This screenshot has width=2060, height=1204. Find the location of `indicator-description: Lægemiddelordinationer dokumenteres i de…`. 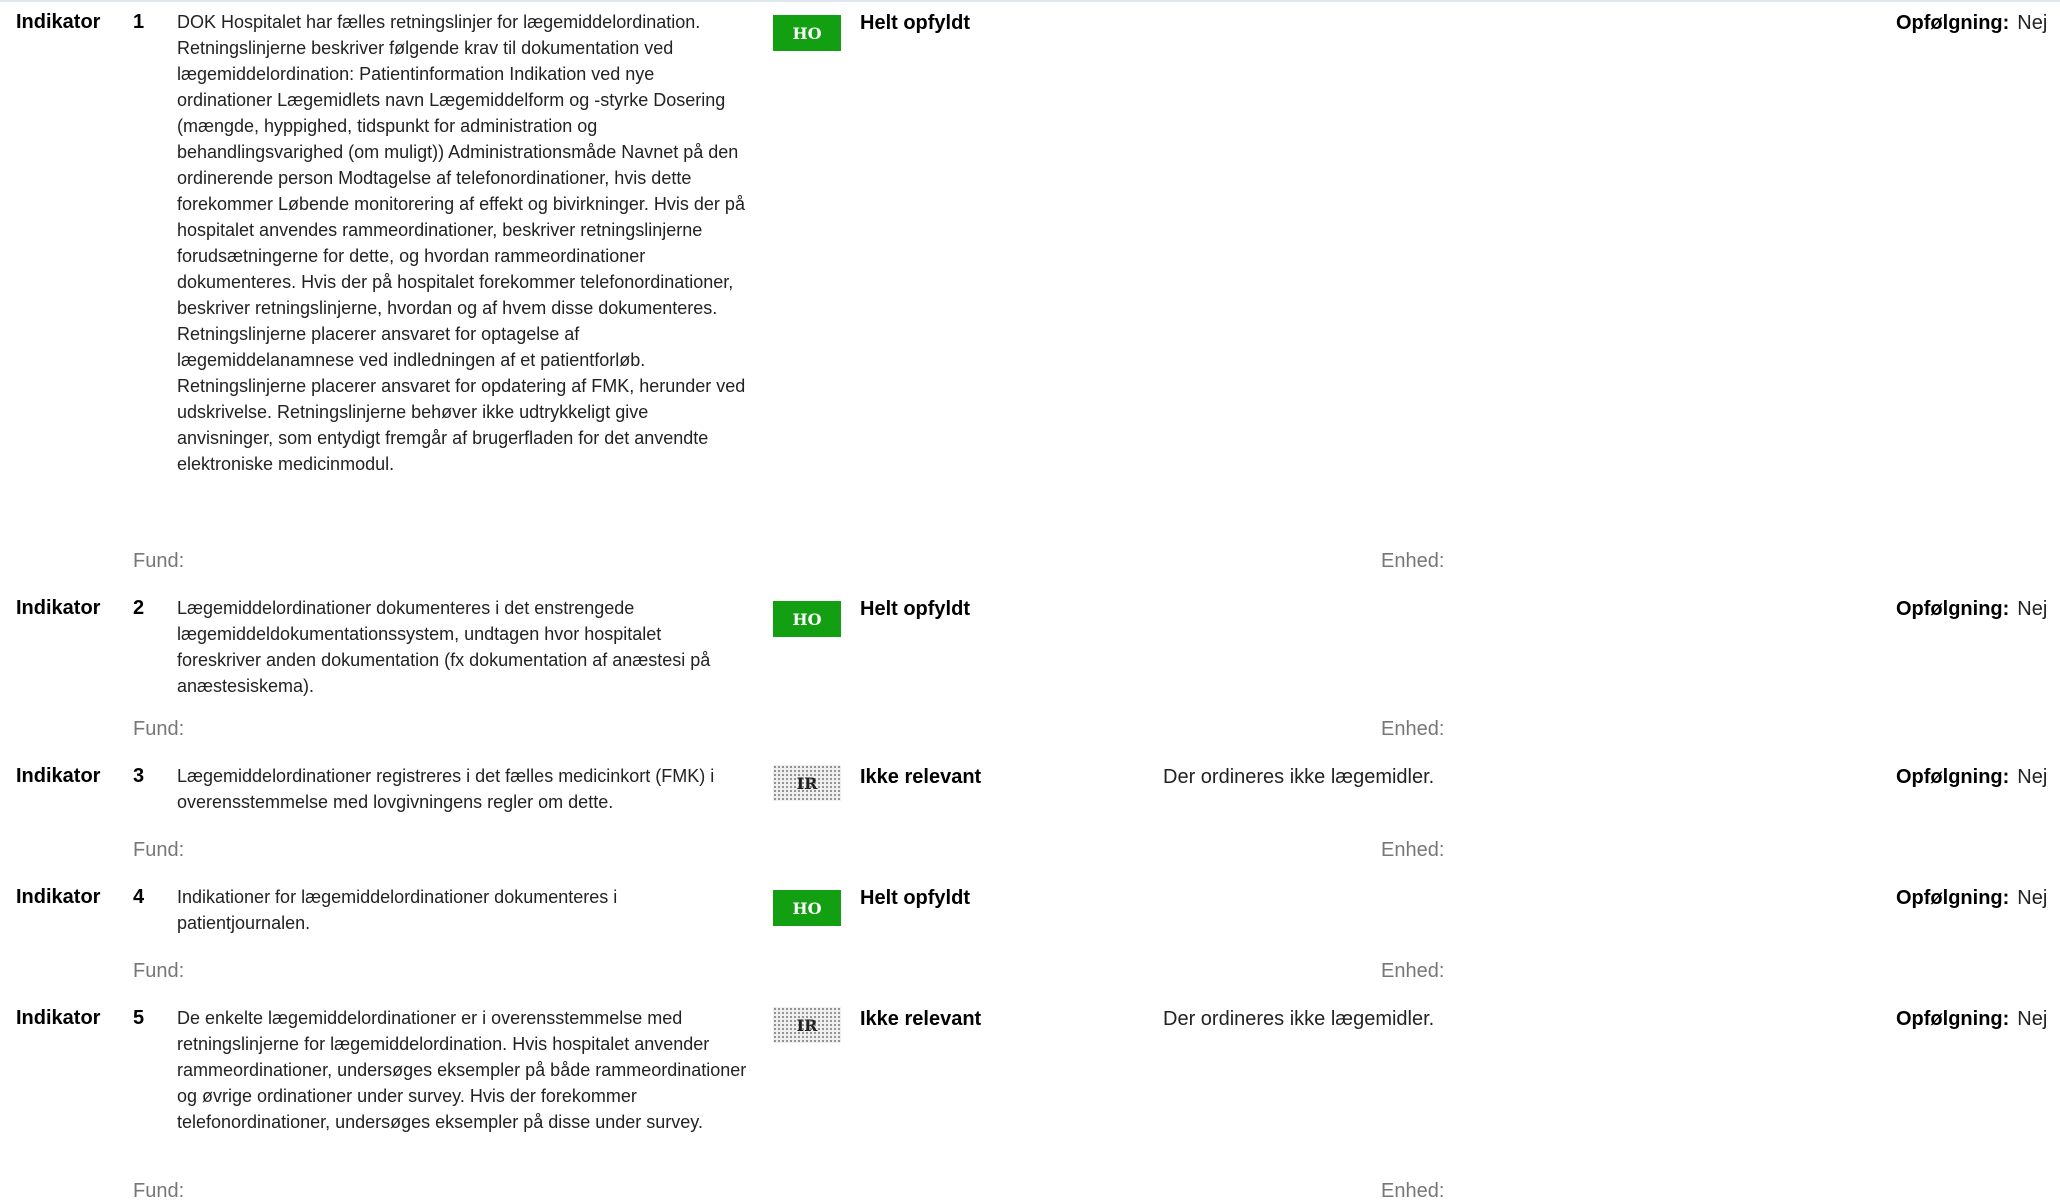

indicator-description: Lægemiddelordinationer dokumenteres i de… is located at coordinates (444, 647).